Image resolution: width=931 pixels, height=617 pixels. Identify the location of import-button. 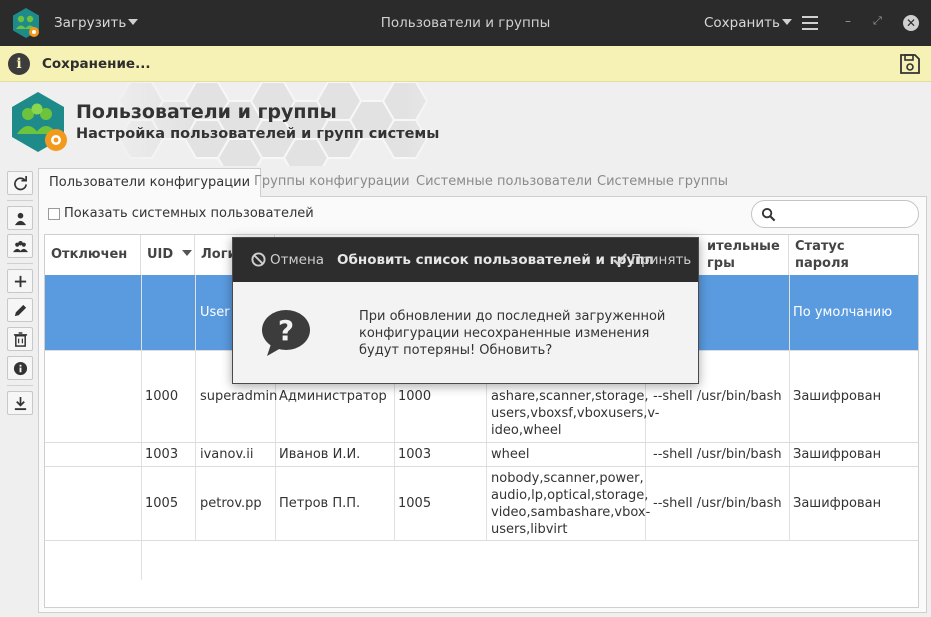
(20, 403).